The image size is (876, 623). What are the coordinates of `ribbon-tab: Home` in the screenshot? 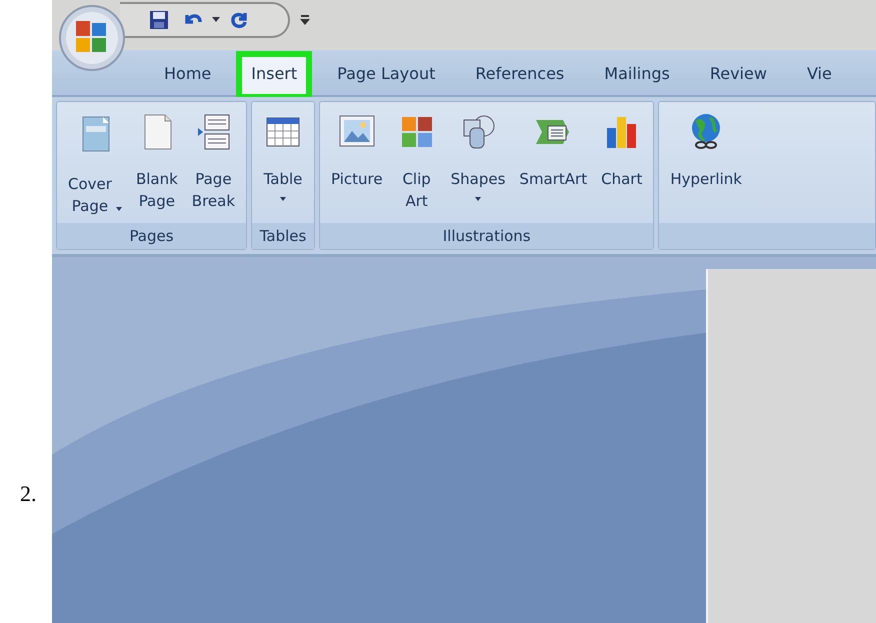 It's located at (188, 74).